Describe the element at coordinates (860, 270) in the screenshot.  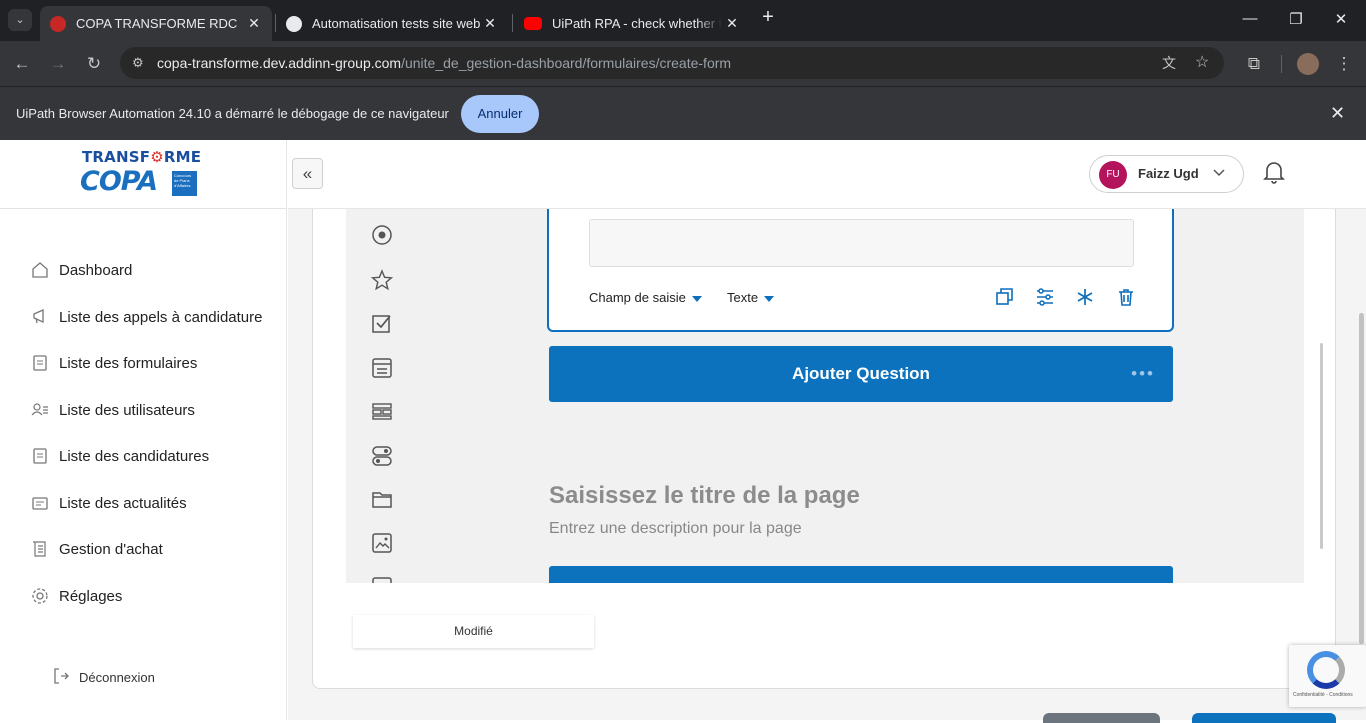
I see `question-card: Champ de saisie Texte` at that location.